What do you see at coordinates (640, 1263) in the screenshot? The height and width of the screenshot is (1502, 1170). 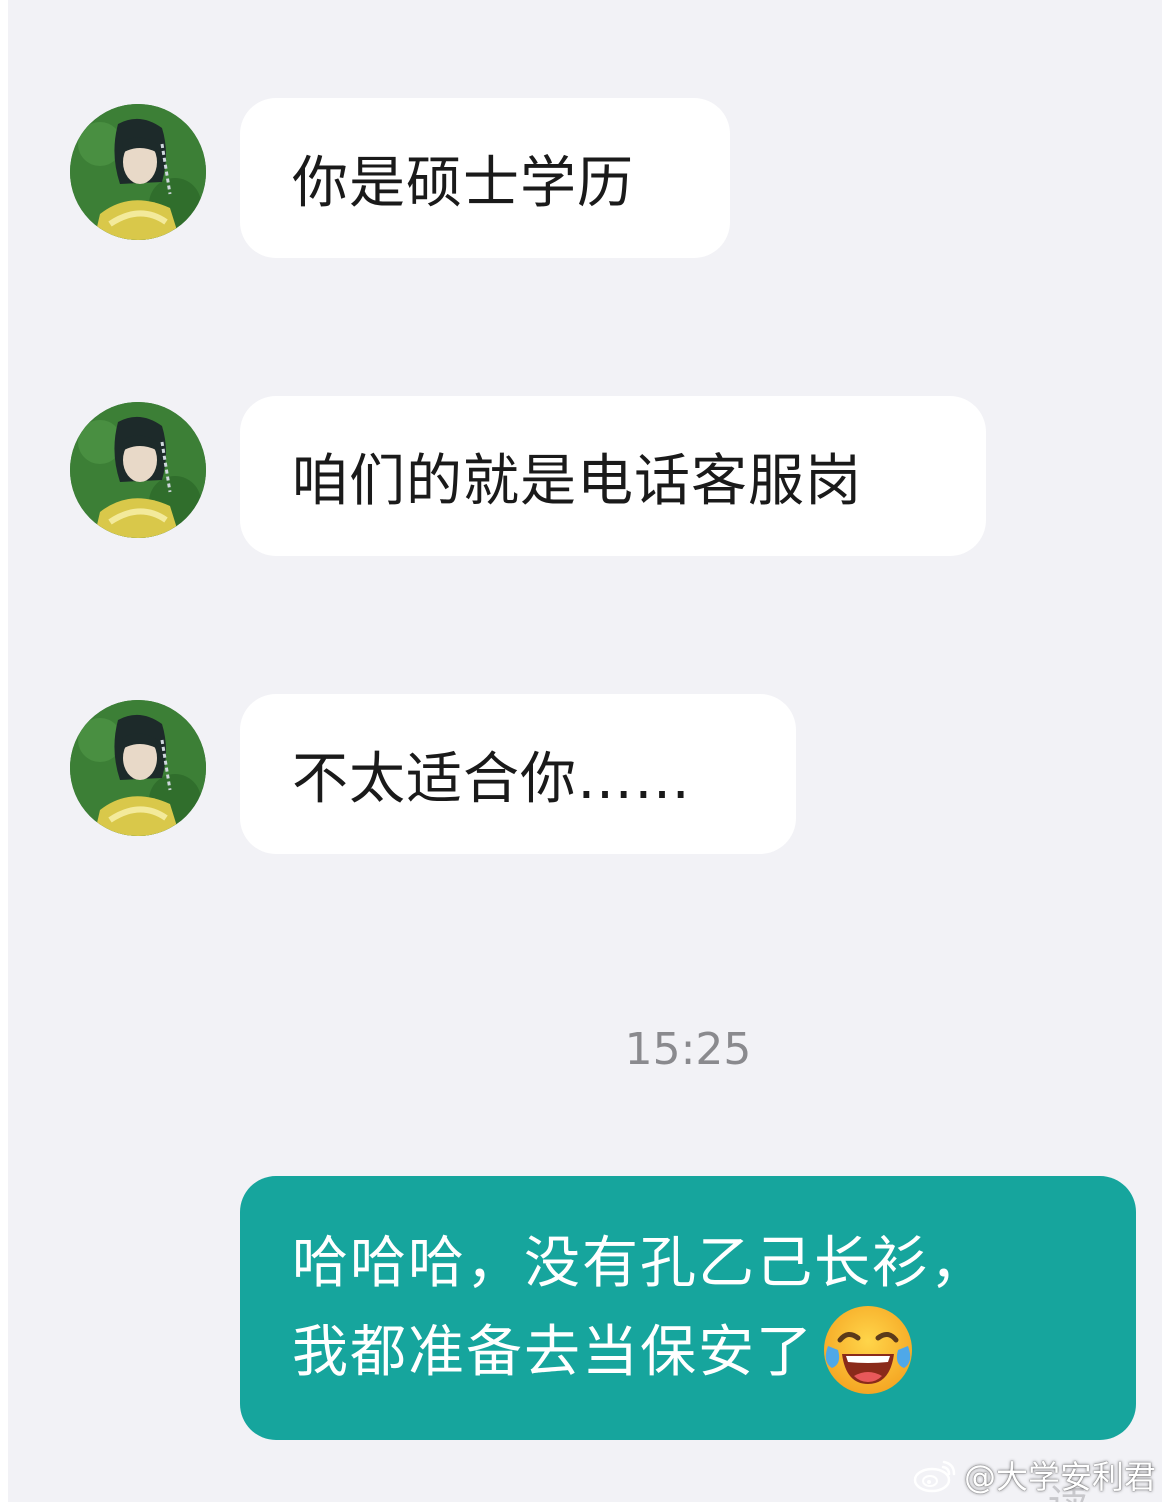 I see `message-text-line: 哈哈哈，没有孔乙己长衫，` at bounding box center [640, 1263].